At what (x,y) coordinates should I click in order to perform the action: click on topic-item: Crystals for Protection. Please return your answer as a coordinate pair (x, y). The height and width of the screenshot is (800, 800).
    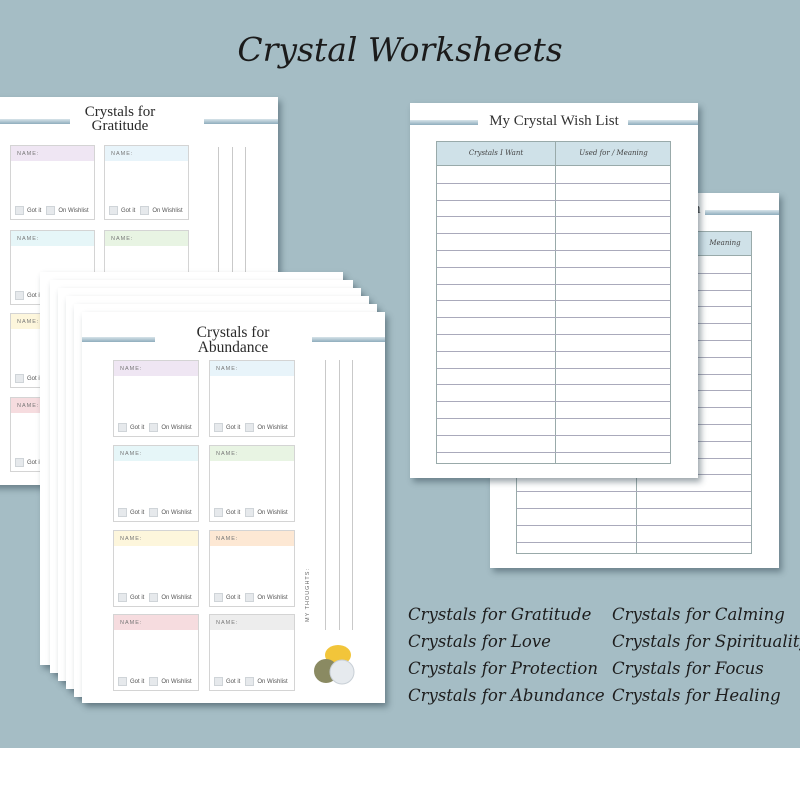
    Looking at the image, I should click on (503, 668).